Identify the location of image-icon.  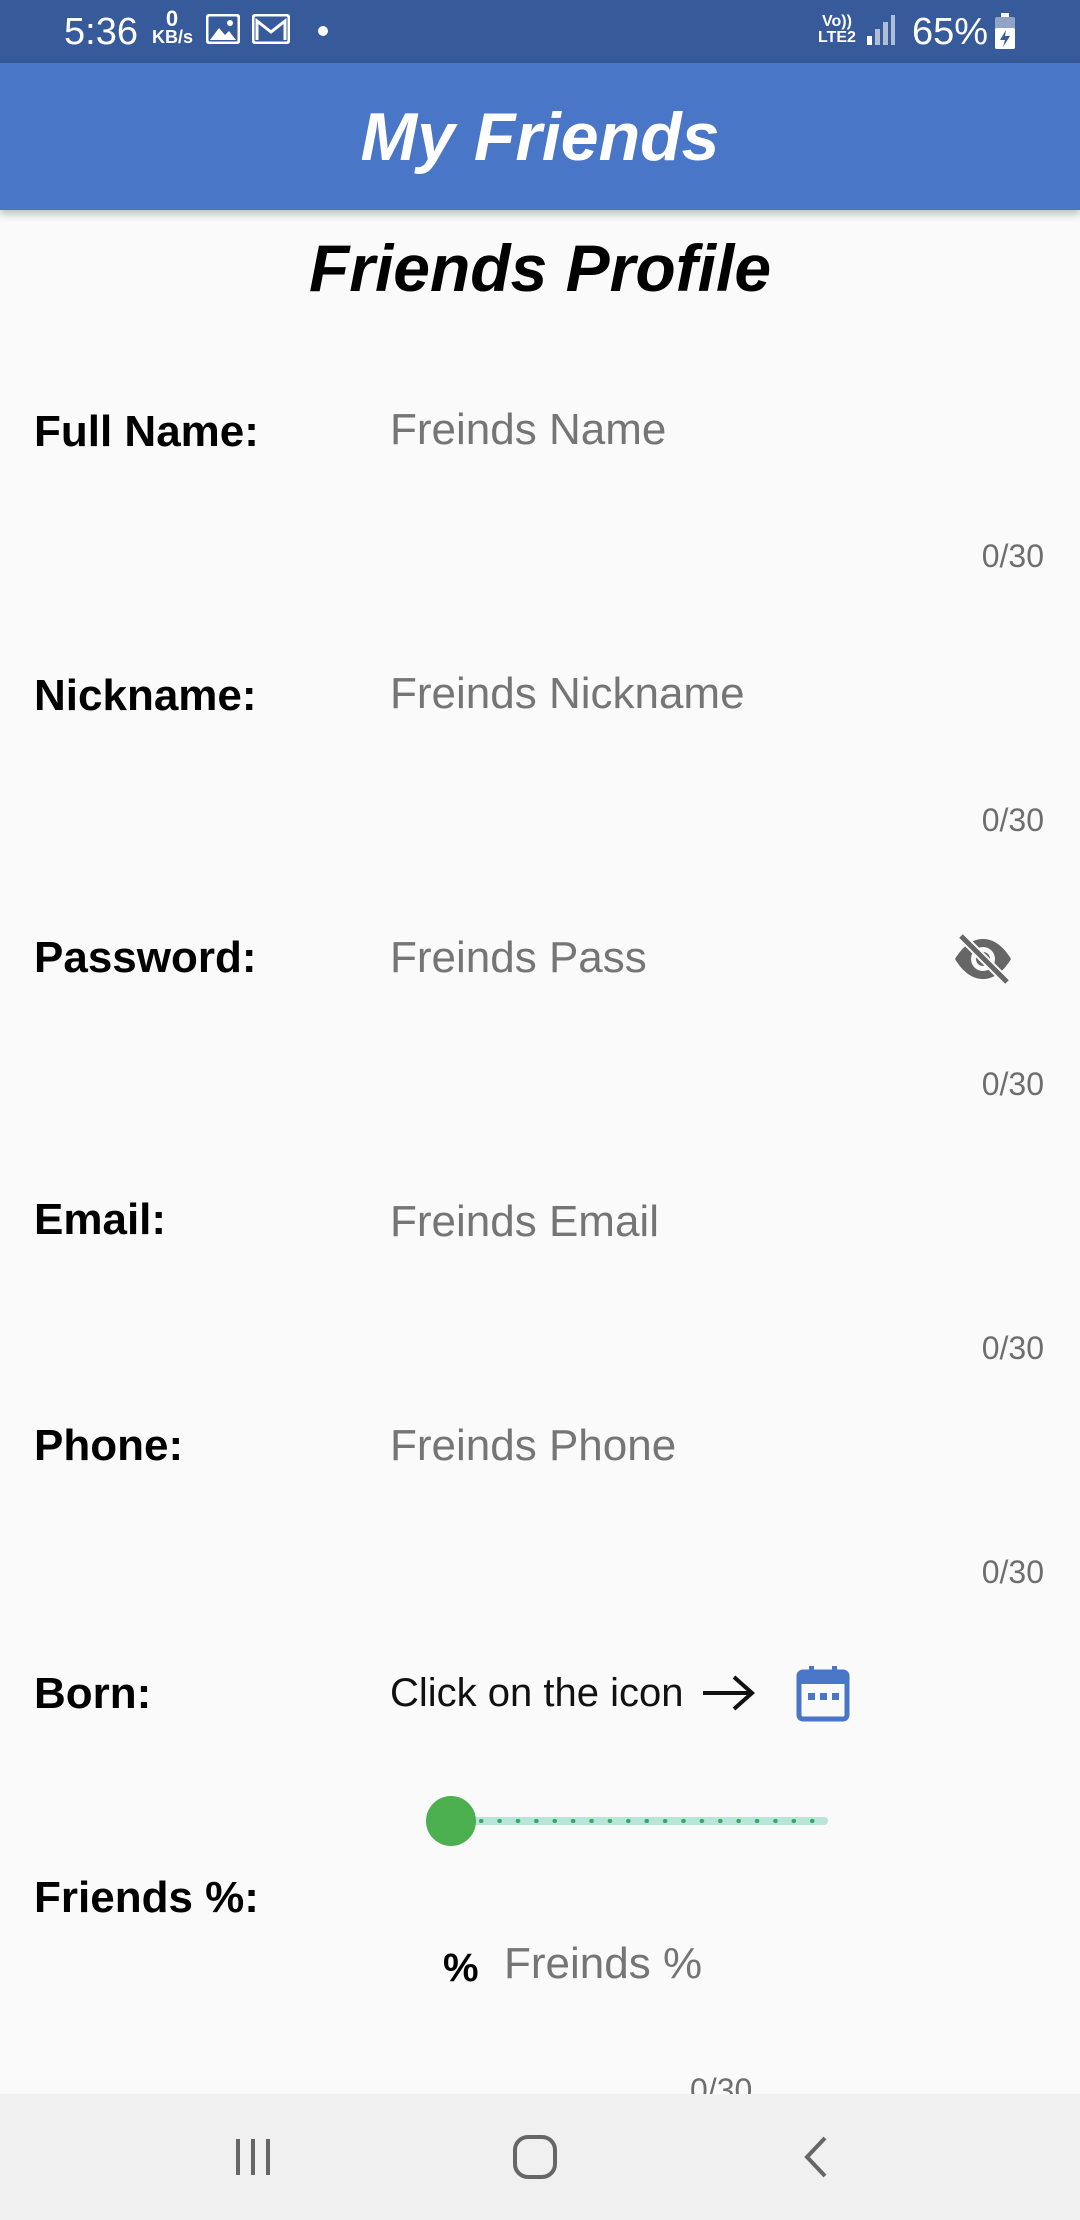
(223, 31).